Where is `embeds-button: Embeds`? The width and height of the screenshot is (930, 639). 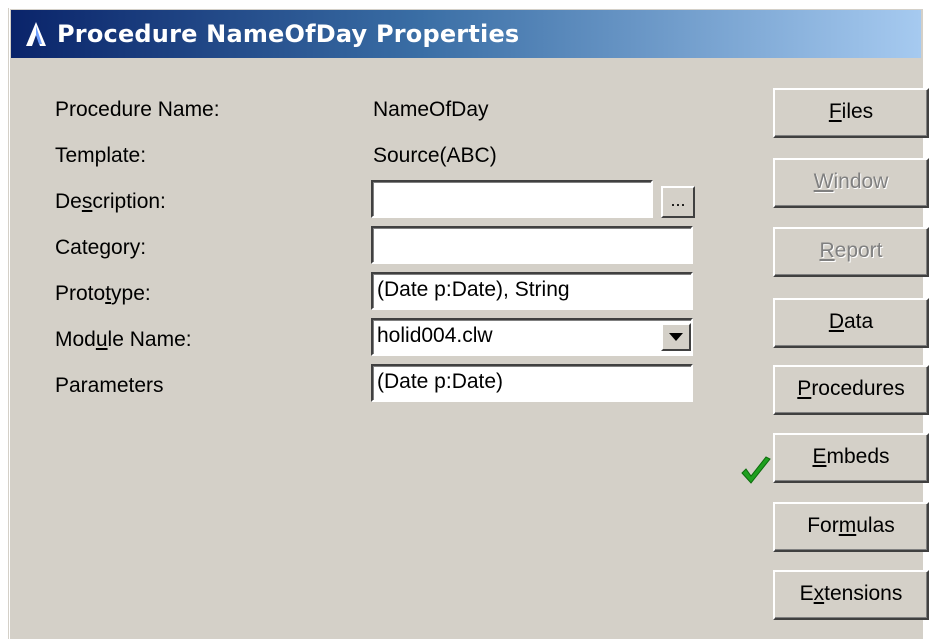
embeds-button: Embeds is located at coordinates (851, 458).